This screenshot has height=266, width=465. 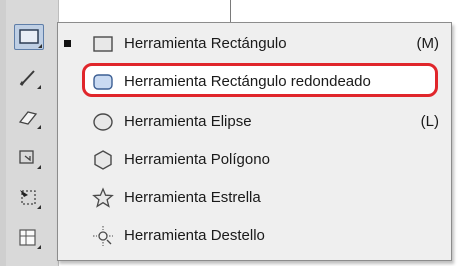 I want to click on free-transform-icon, so click(x=28, y=197).